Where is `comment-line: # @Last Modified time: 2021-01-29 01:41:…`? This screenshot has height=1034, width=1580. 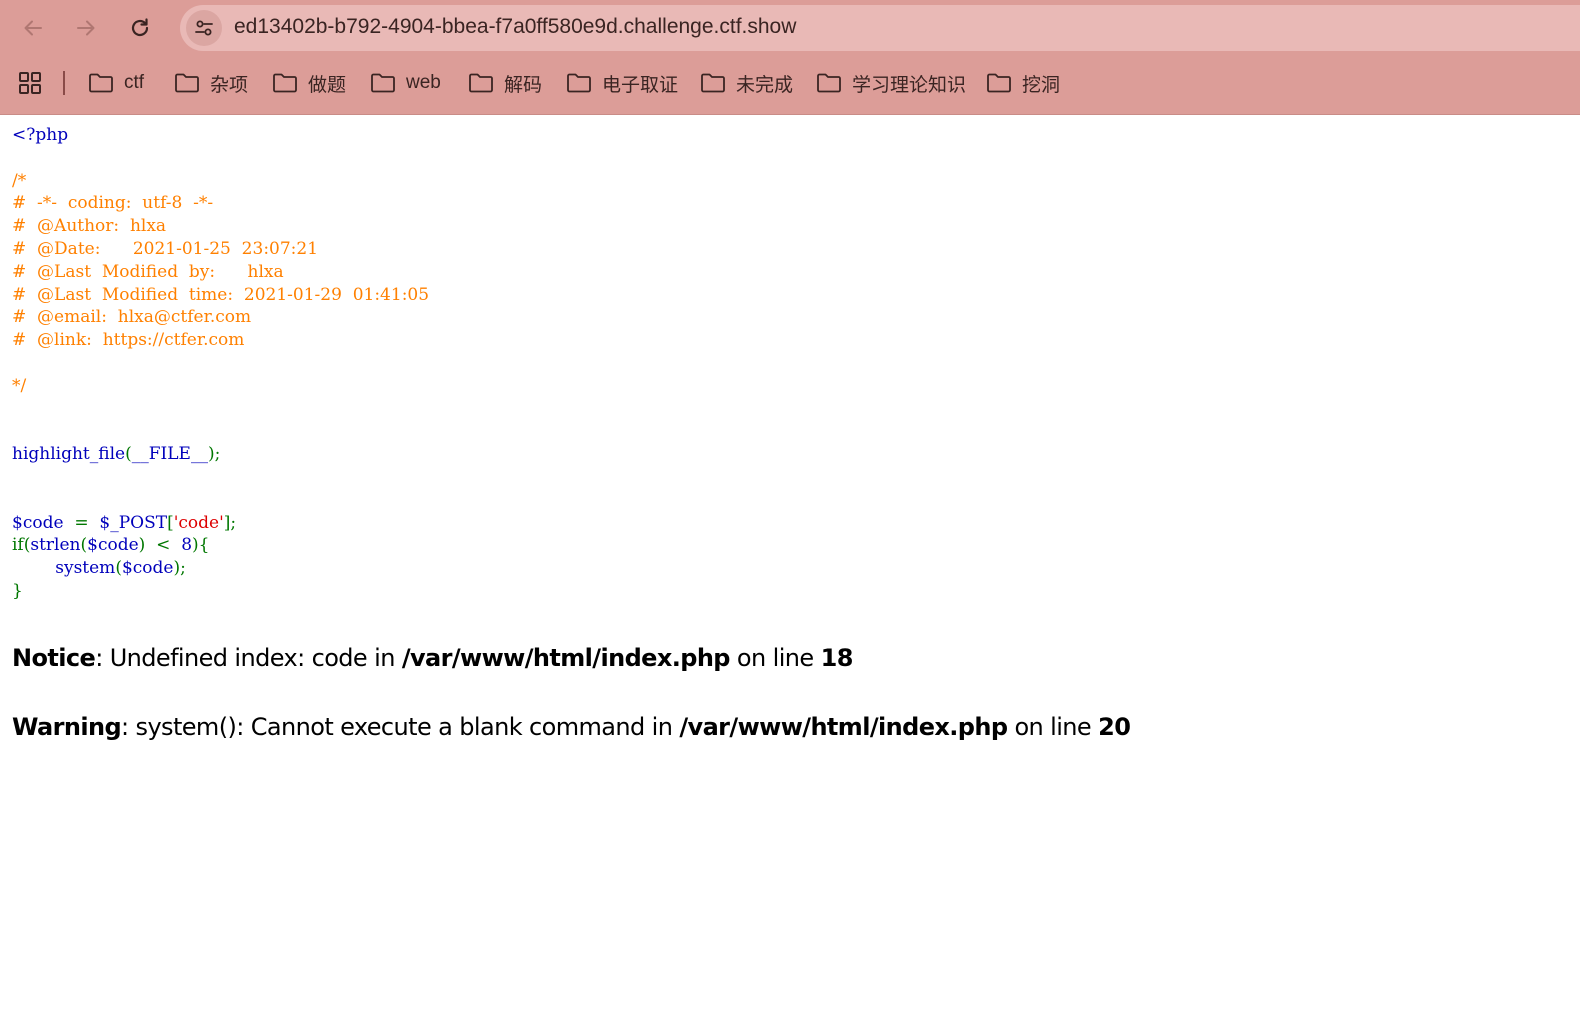
comment-line: # @Last Modified time: 2021-01-29 01:41:… is located at coordinates (221, 294).